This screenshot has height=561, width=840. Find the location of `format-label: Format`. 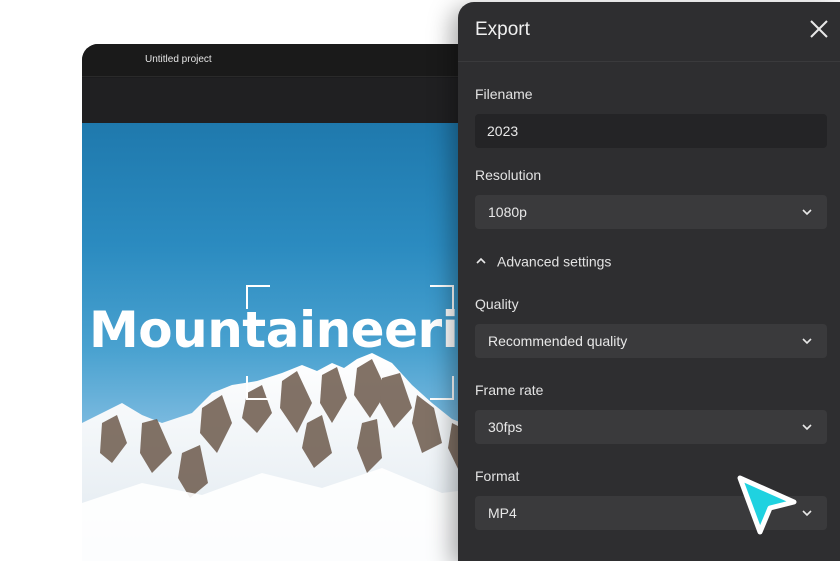

format-label: Format is located at coordinates (497, 476).